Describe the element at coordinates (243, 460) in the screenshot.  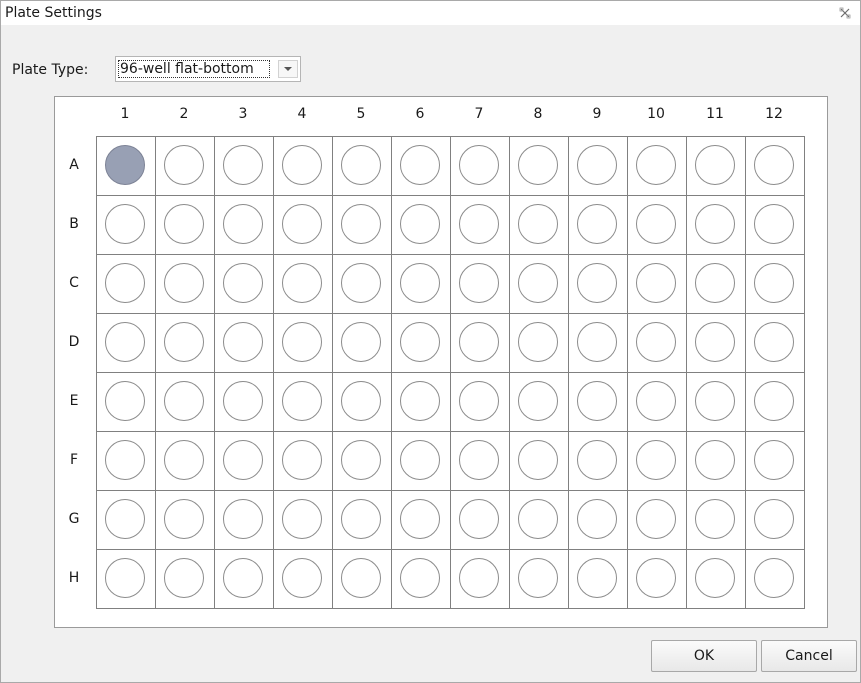
I see `well-f3` at that location.